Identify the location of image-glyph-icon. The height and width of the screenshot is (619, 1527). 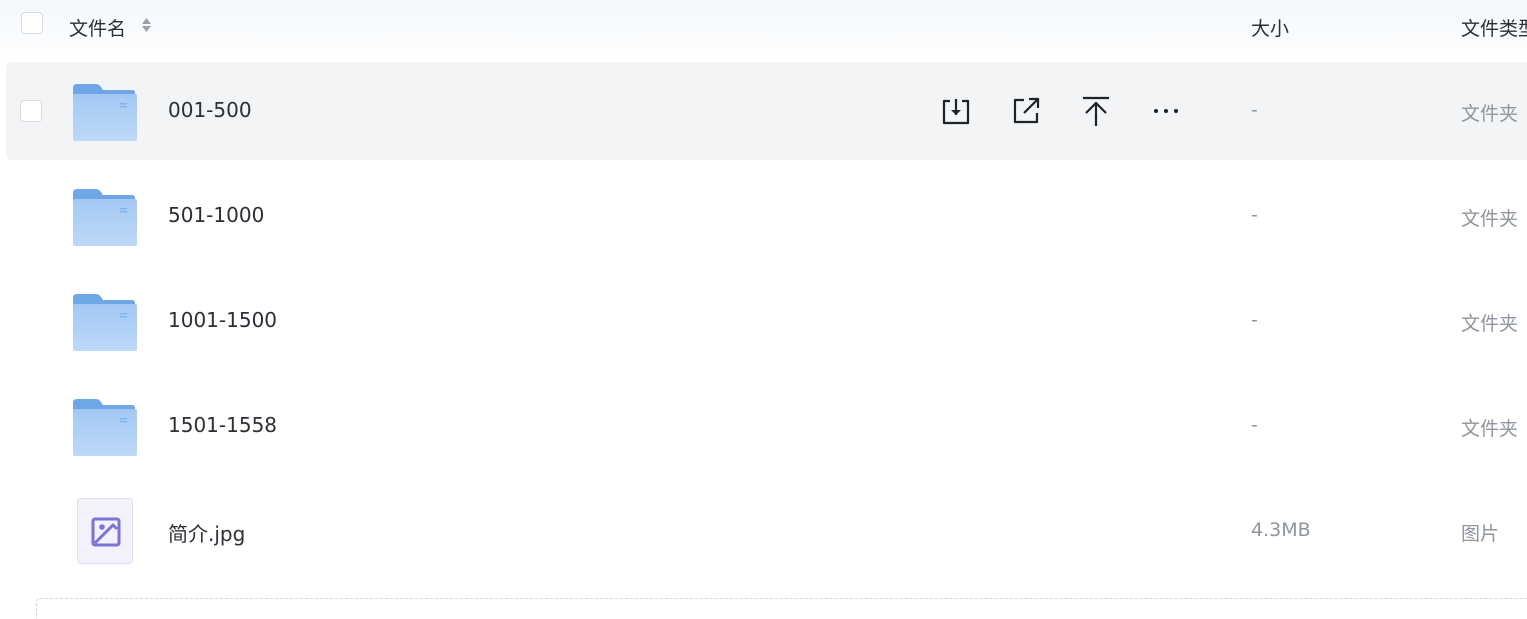
(106, 532).